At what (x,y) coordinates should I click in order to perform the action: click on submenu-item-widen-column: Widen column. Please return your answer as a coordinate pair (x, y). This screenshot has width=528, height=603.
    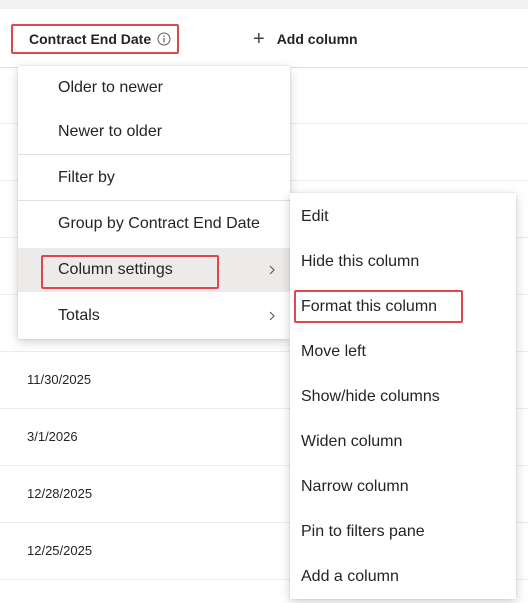
    Looking at the image, I should click on (403, 442).